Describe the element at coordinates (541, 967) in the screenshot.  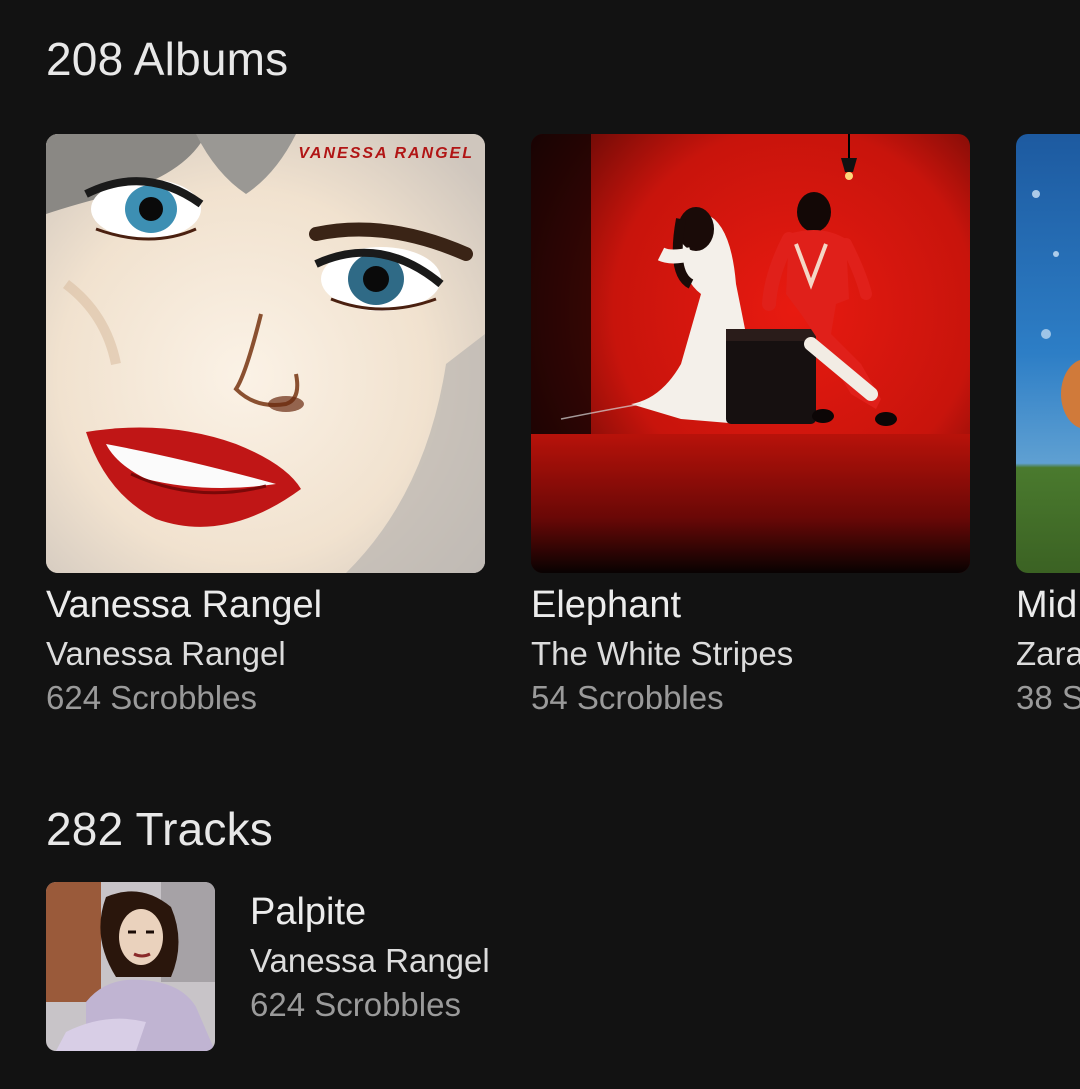
I see `track-row-palpite: Palpite Vanessa Rangel 624 Scrobbles` at that location.